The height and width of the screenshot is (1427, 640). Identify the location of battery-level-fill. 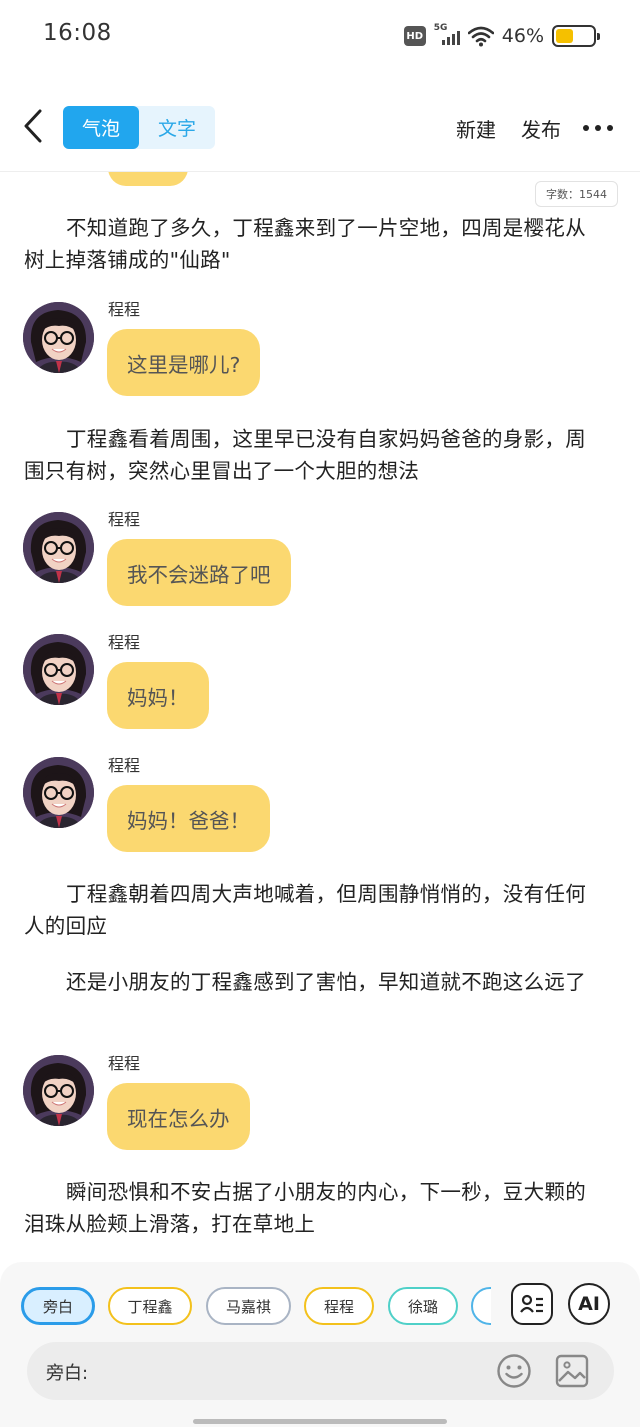
(564, 36).